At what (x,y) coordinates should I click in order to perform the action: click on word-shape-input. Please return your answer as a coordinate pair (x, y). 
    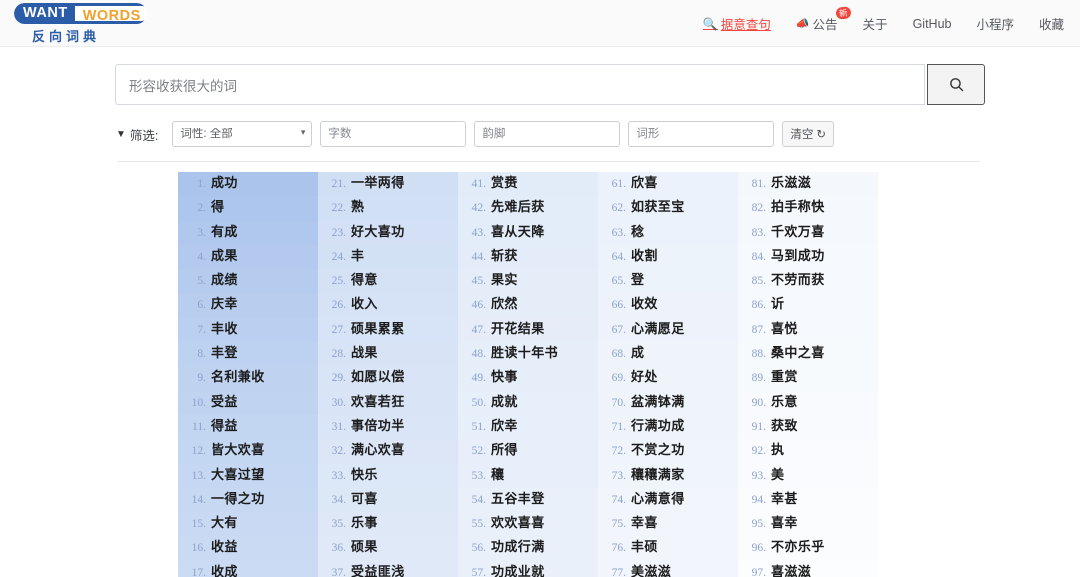
    Looking at the image, I should click on (701, 134).